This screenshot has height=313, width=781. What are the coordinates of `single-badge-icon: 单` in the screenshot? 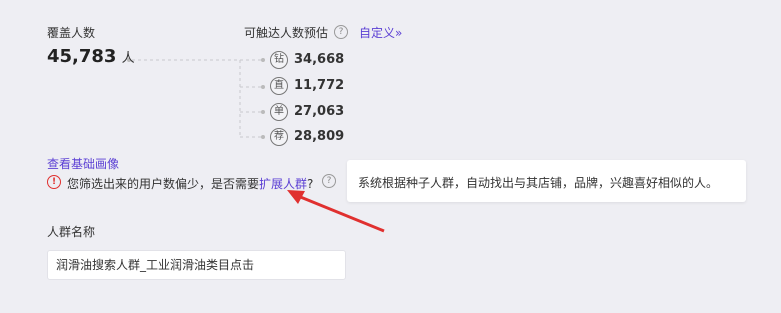 It's located at (279, 112).